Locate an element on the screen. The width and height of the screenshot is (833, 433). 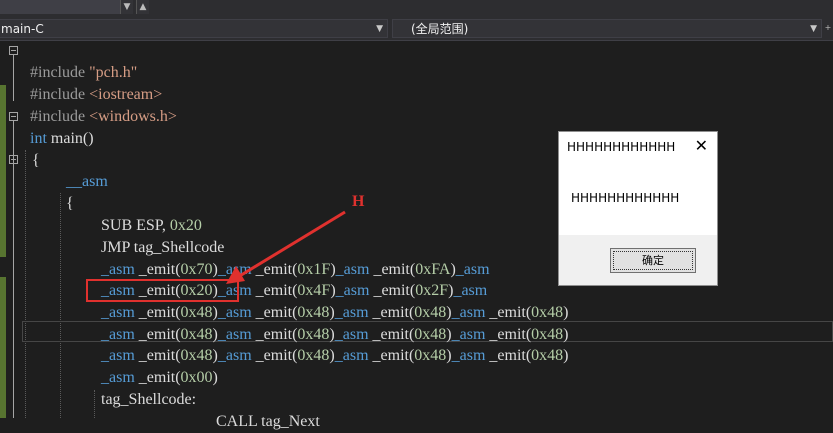
close-icon: ✕ is located at coordinates (701, 145).